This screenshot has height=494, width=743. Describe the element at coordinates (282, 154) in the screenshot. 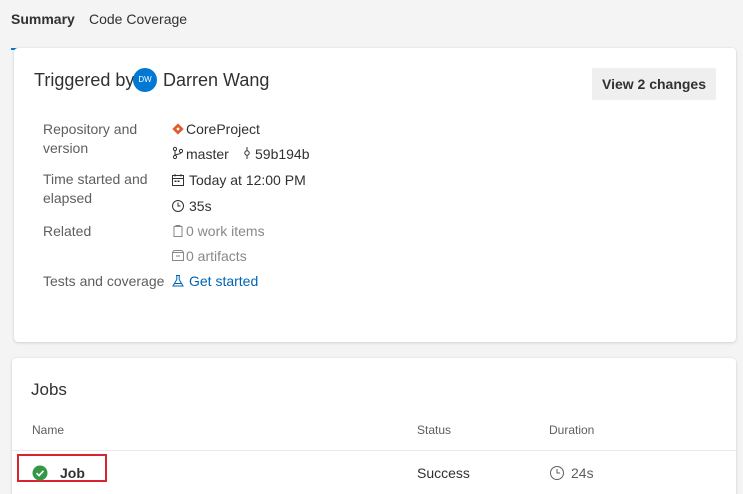

I see `commit-id: 59b194b` at that location.